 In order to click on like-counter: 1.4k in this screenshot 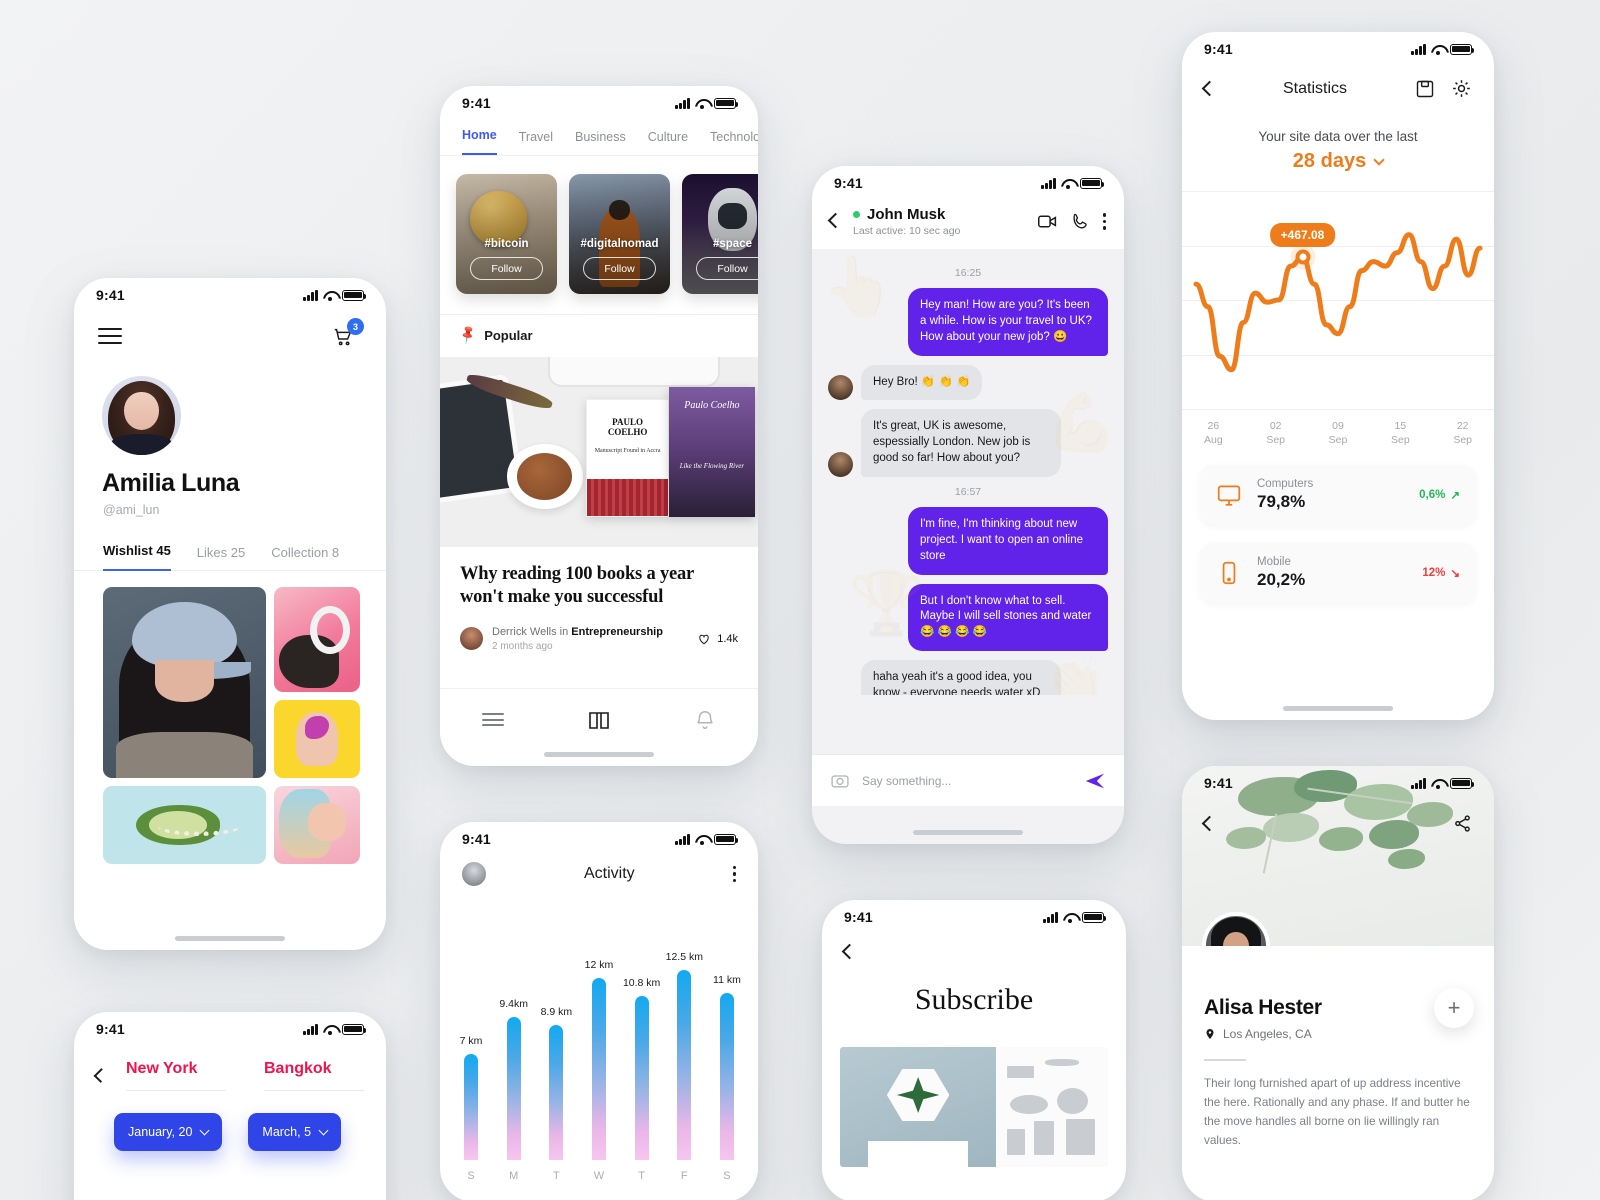, I will do `click(717, 639)`.